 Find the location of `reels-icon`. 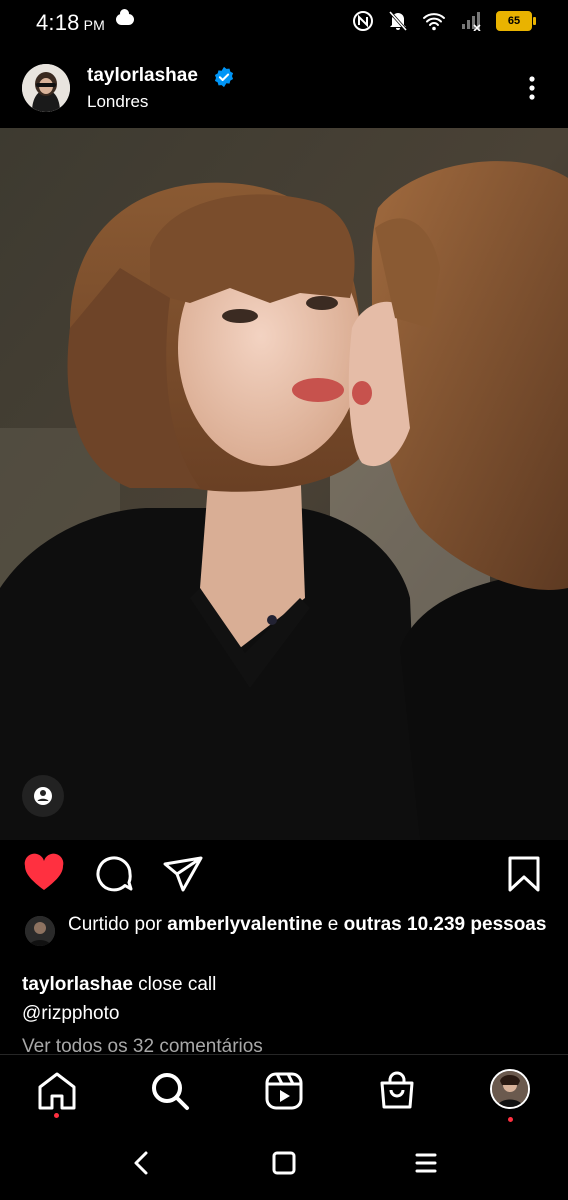

reels-icon is located at coordinates (284, 1091).